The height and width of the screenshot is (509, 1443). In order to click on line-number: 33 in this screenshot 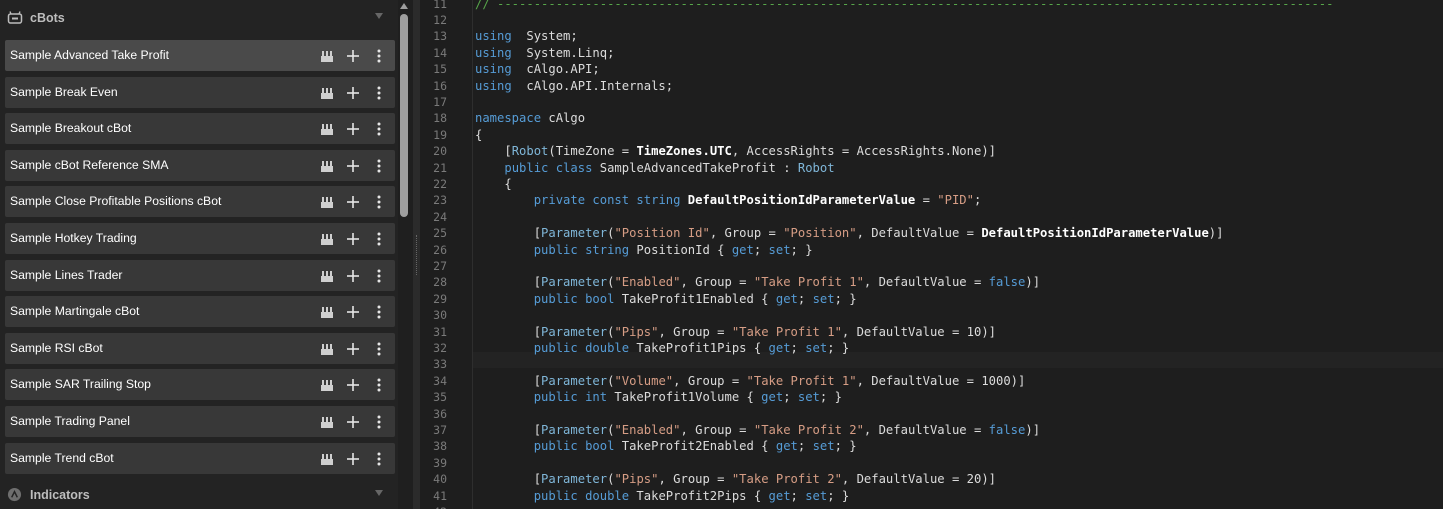, I will do `click(440, 364)`.